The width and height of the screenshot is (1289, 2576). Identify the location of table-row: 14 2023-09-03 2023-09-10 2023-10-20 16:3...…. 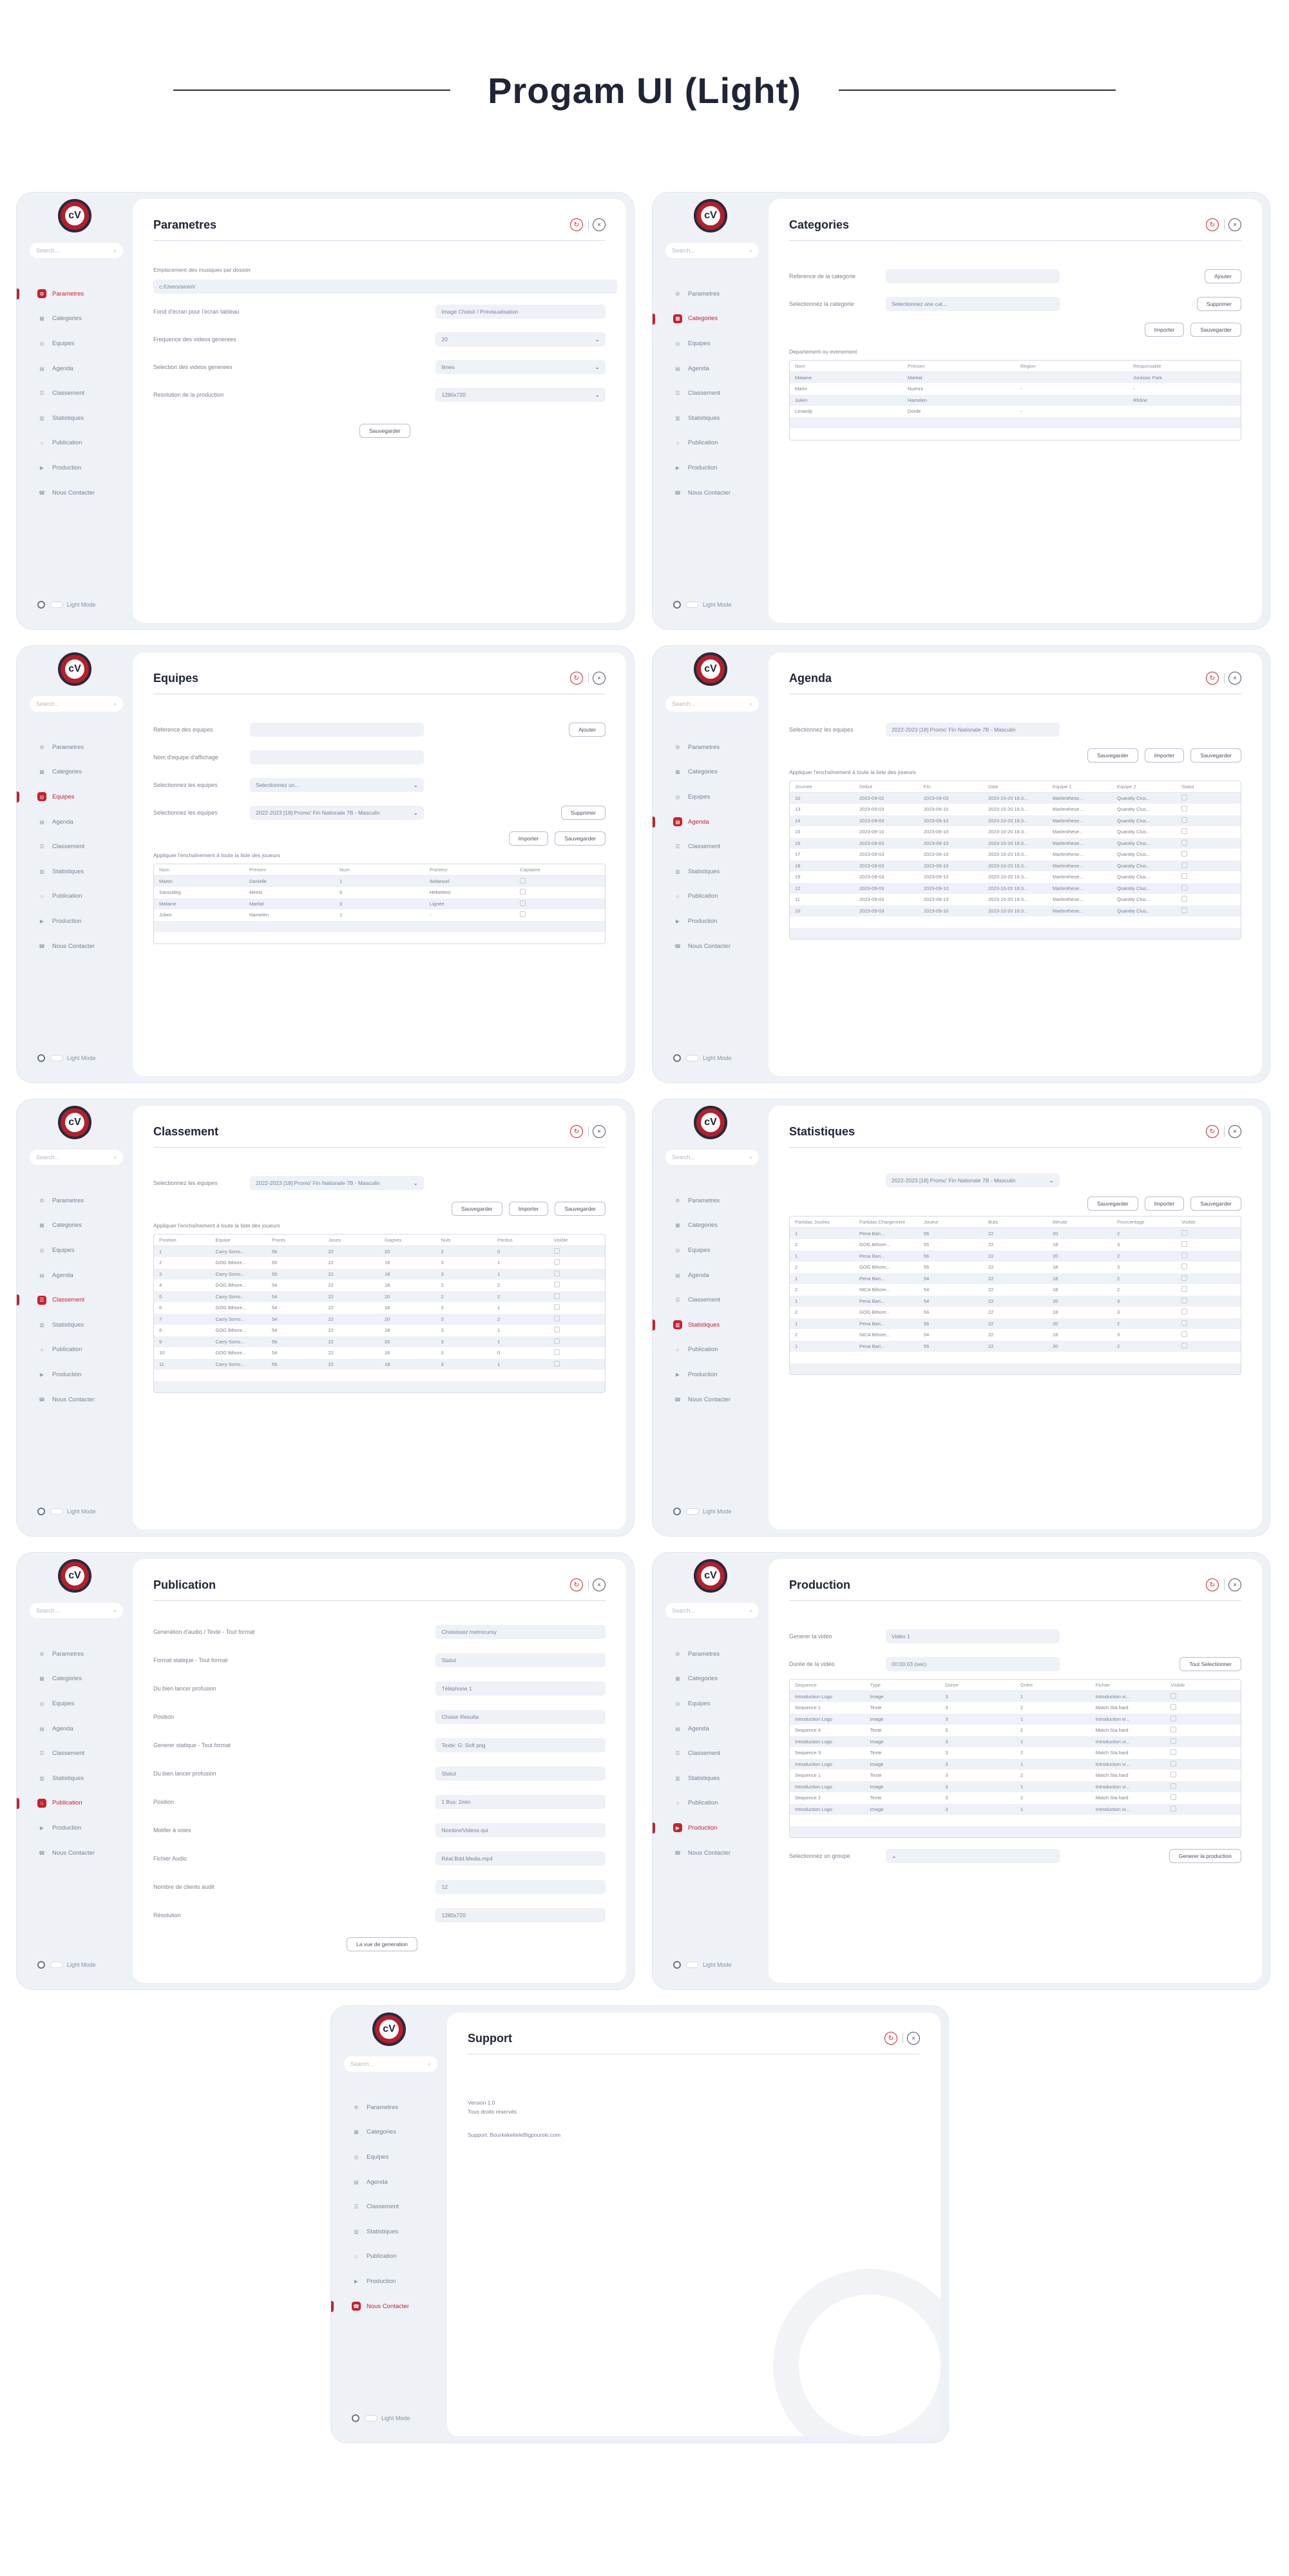
(1015, 820).